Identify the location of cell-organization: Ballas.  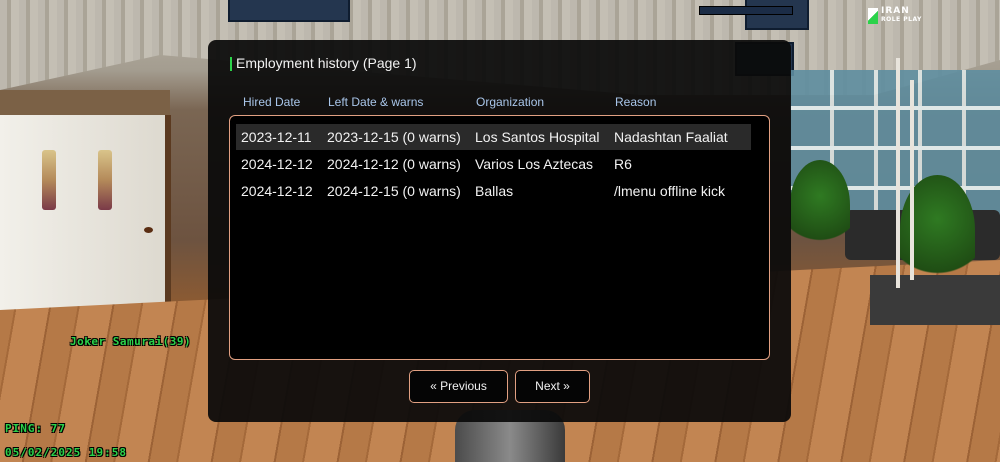
(494, 191).